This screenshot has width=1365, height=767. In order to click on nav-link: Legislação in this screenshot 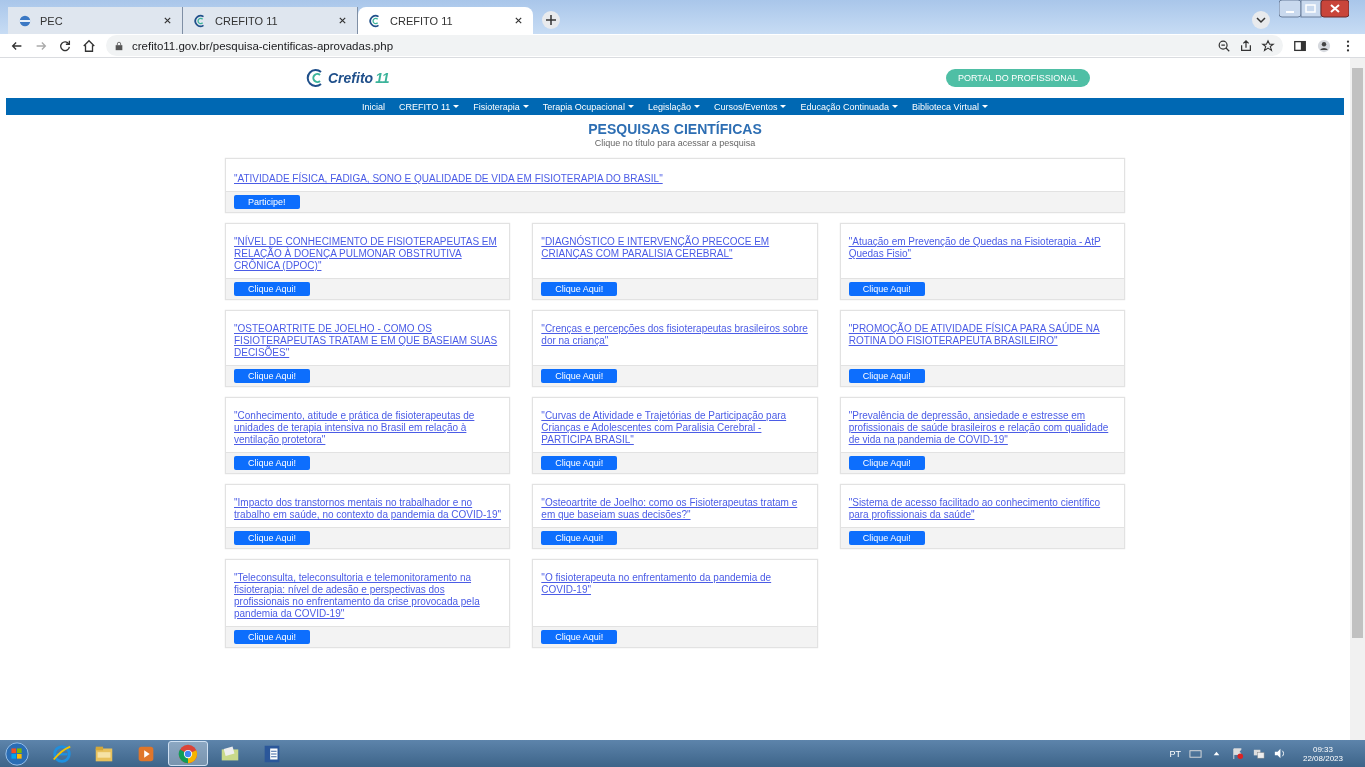, I will do `click(673, 106)`.